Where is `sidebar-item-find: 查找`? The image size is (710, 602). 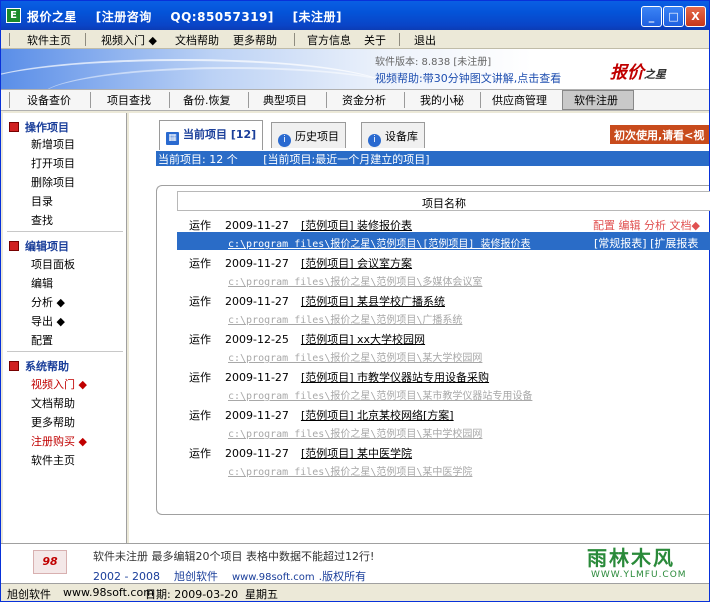 sidebar-item-find: 查找 is located at coordinates (42, 220).